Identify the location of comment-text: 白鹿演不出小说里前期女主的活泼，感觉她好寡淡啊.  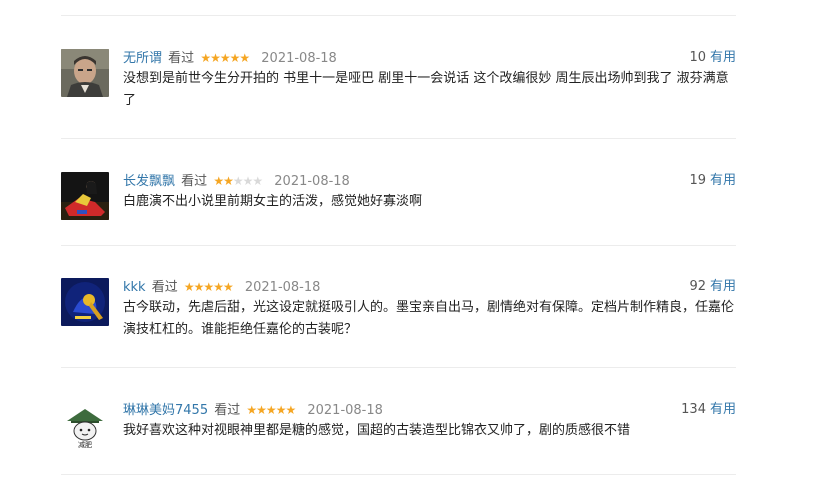
(273, 201).